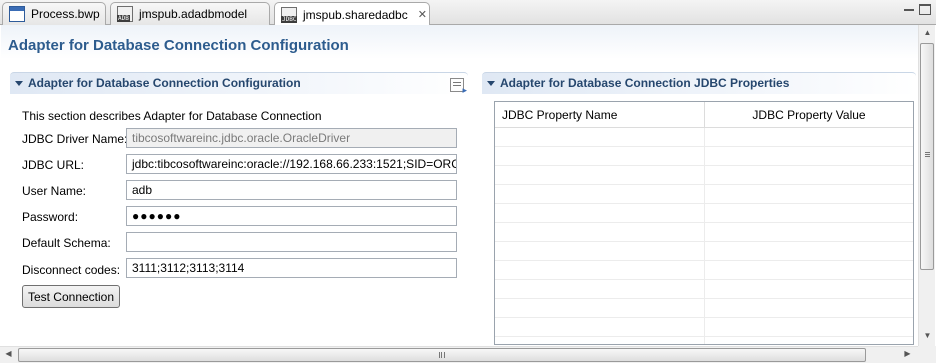 The width and height of the screenshot is (936, 363). I want to click on default-schema-label: Default Schema:, so click(66, 243).